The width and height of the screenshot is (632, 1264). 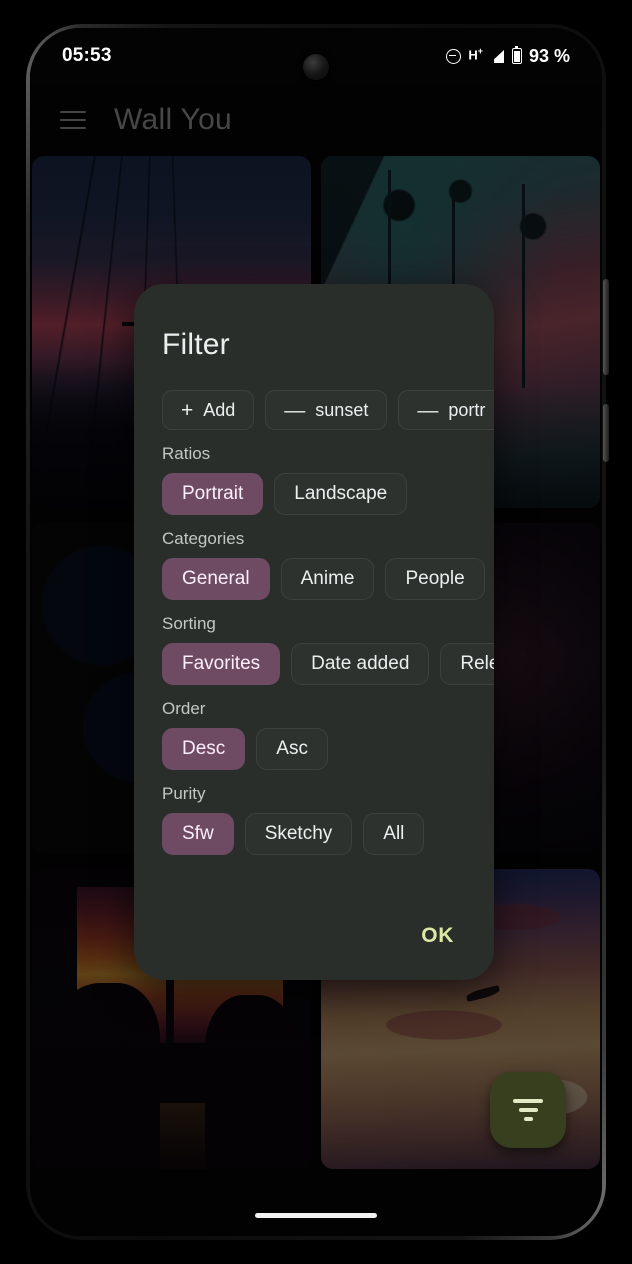 I want to click on chip-anime: Anime, so click(x=327, y=579).